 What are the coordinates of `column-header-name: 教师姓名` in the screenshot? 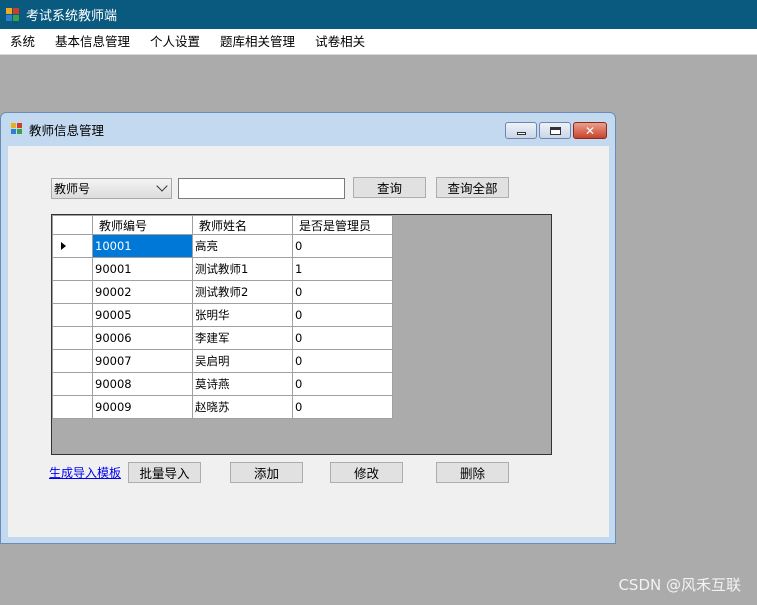 It's located at (242, 225).